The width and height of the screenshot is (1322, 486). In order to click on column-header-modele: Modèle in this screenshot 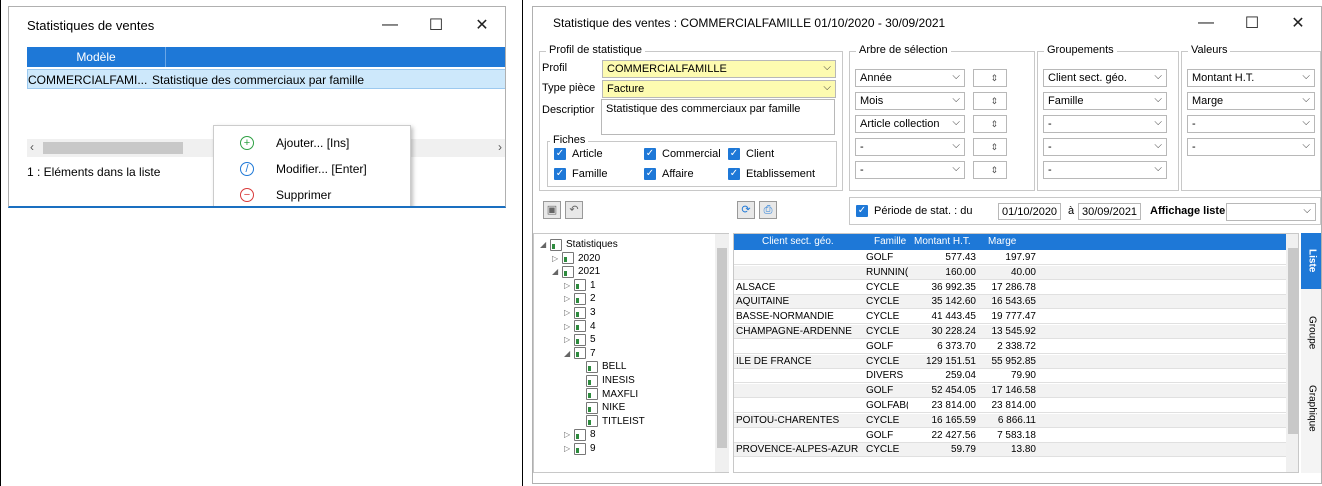, I will do `click(96, 57)`.